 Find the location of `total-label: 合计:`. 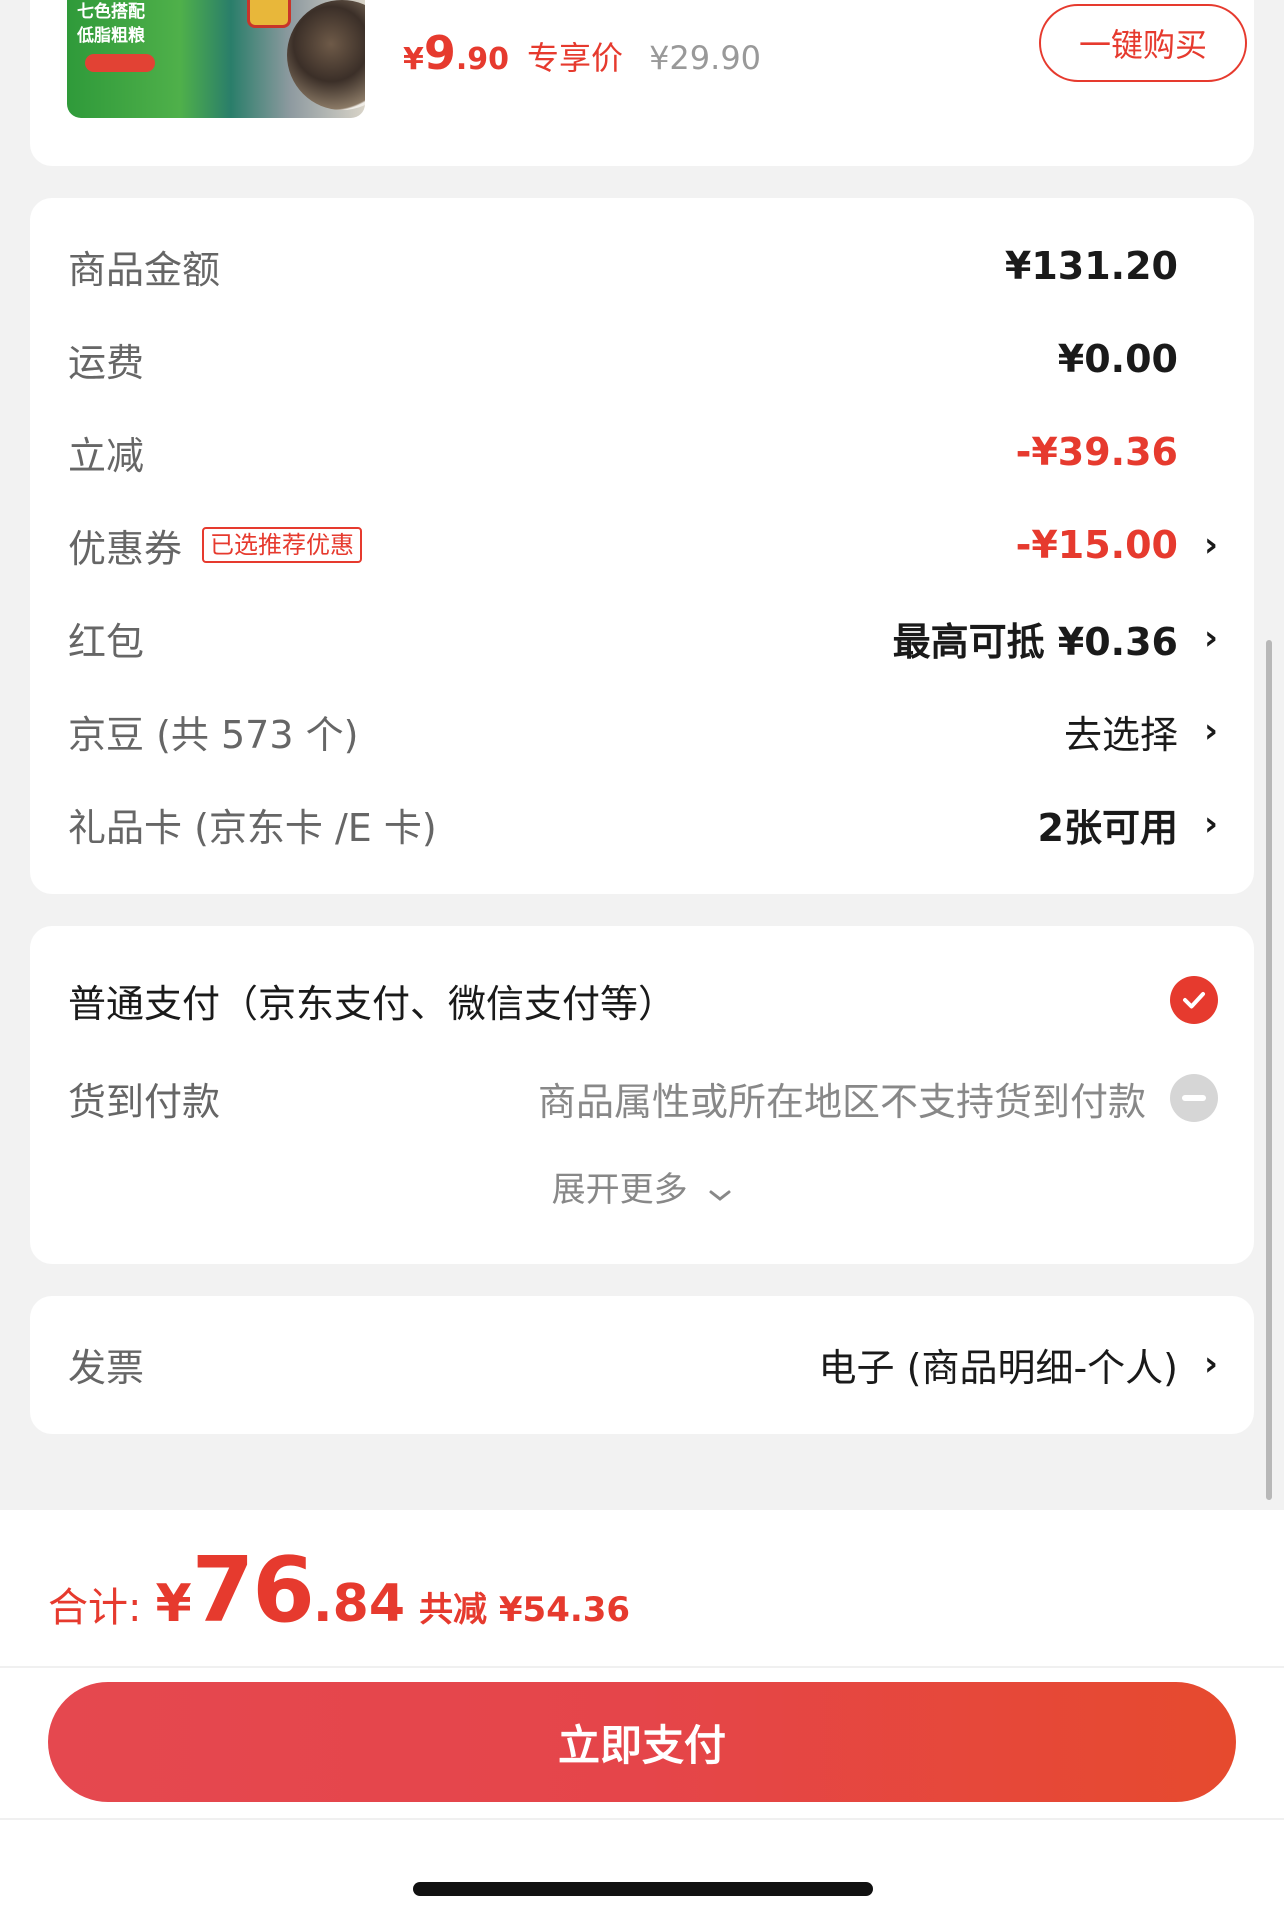

total-label: 合计: is located at coordinates (95, 1608).